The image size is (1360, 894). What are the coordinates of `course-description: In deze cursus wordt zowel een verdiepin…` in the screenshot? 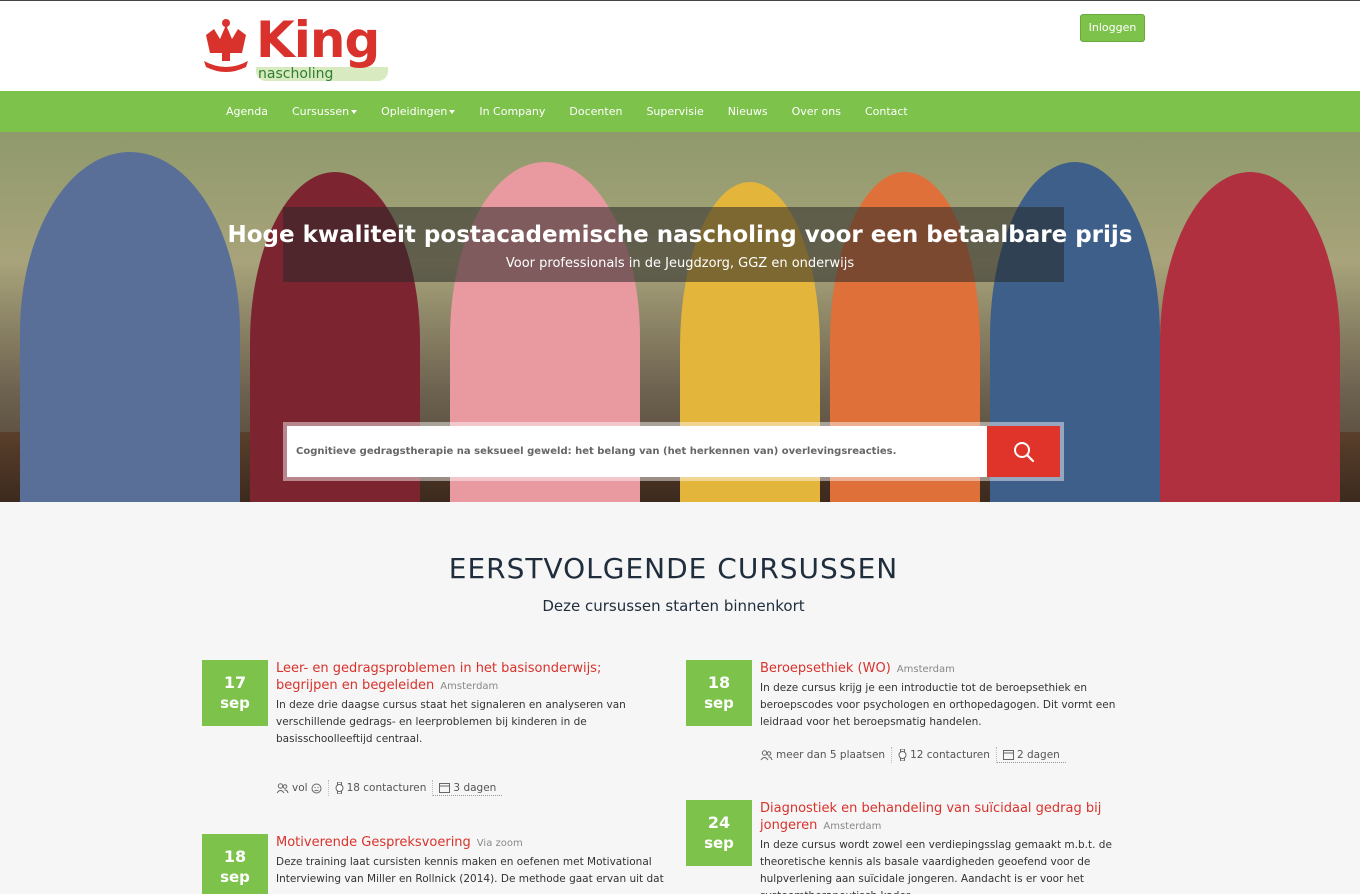 It's located at (936, 866).